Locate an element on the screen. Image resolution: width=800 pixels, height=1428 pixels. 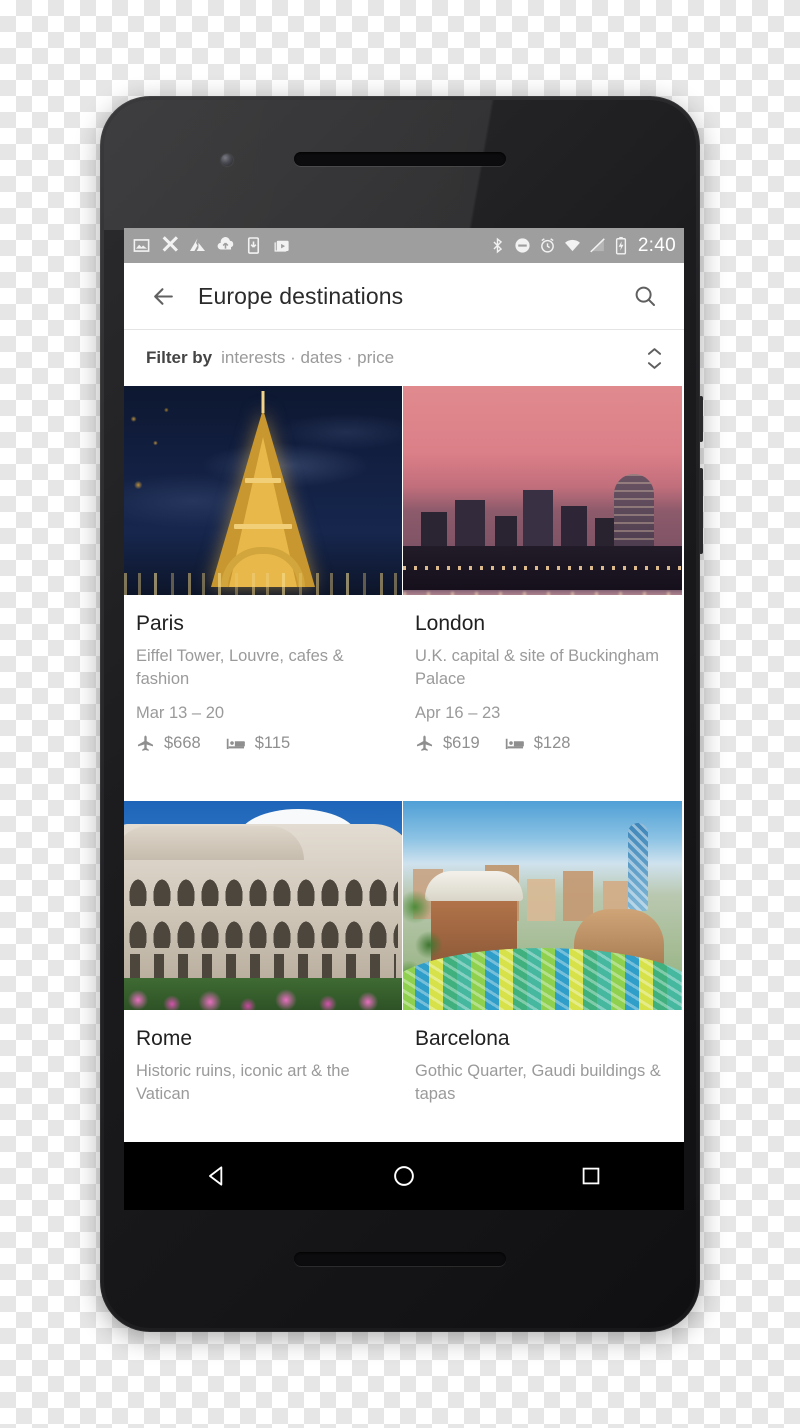
photo-icon is located at coordinates (141, 245).